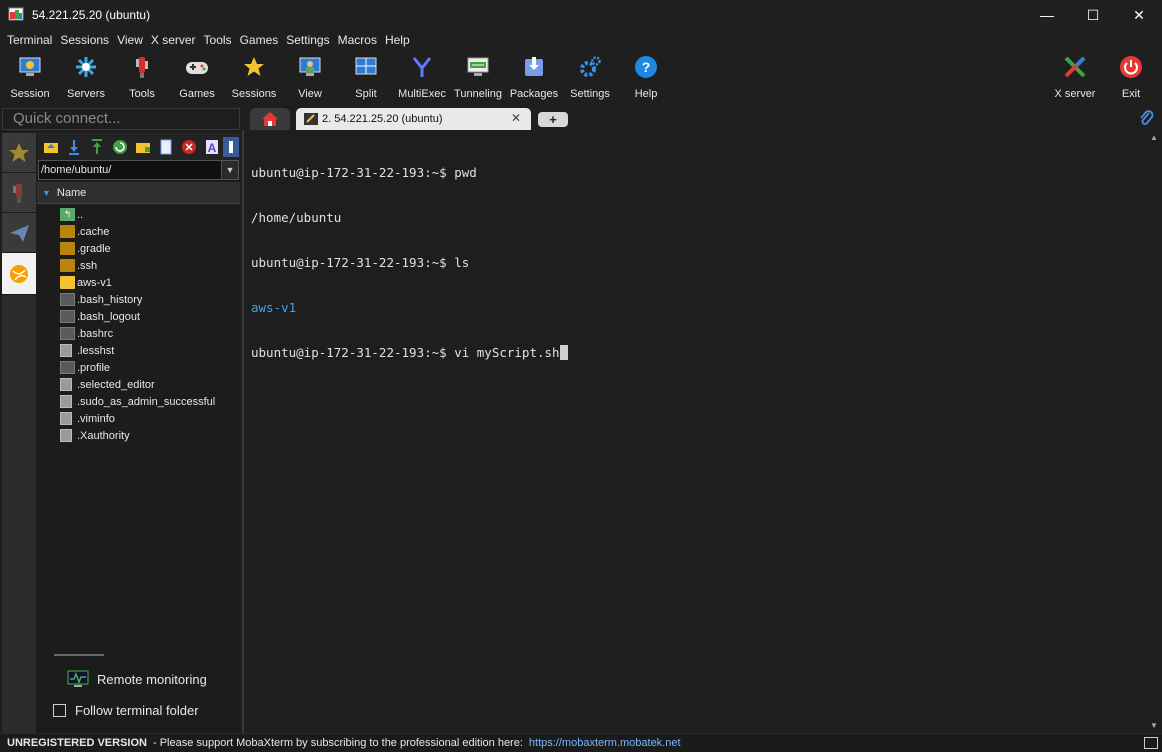 The width and height of the screenshot is (1162, 752). I want to click on menu-help: Help, so click(397, 40).